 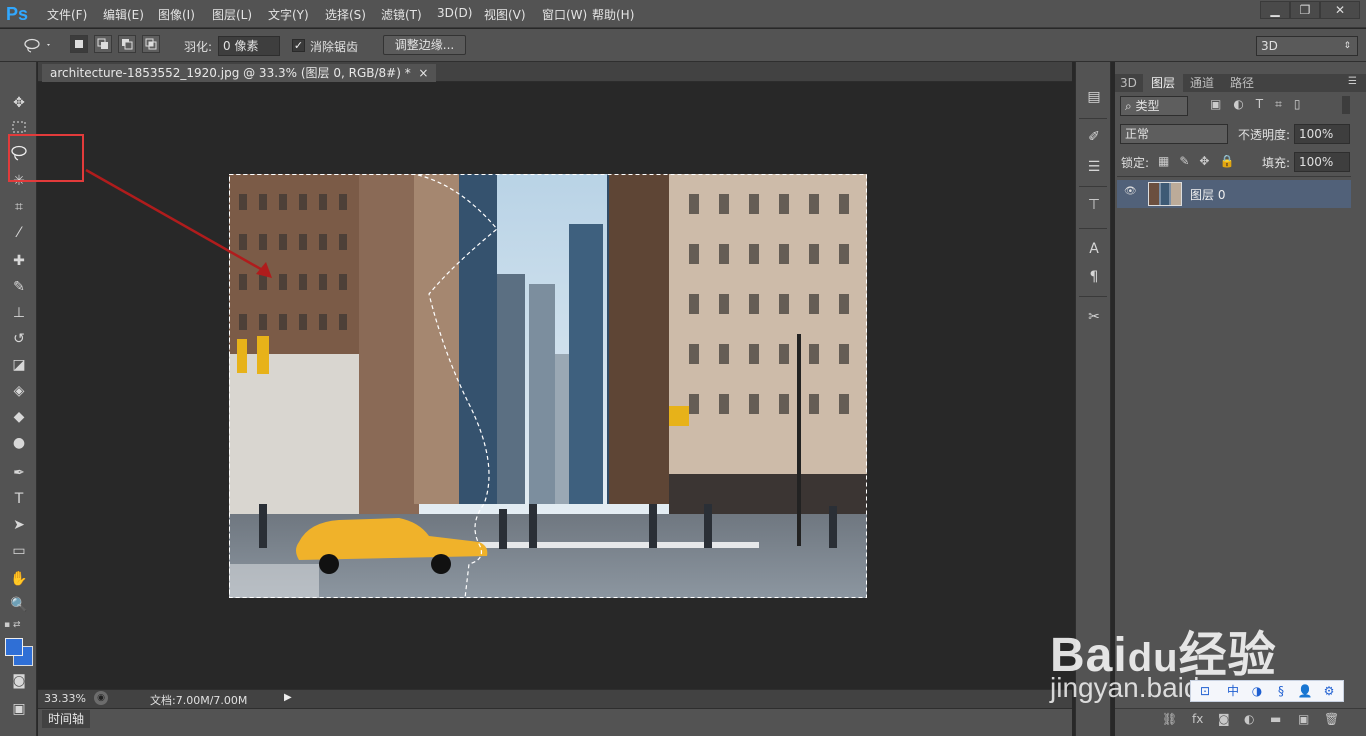 I want to click on fill-input: 100%, so click(x=1322, y=162).